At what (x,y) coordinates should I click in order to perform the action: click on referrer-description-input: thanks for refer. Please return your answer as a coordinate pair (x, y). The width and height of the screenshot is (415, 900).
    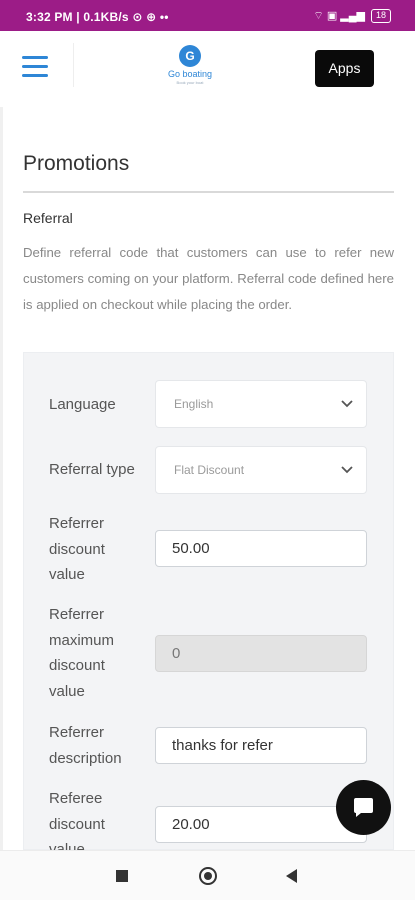
    Looking at the image, I should click on (261, 745).